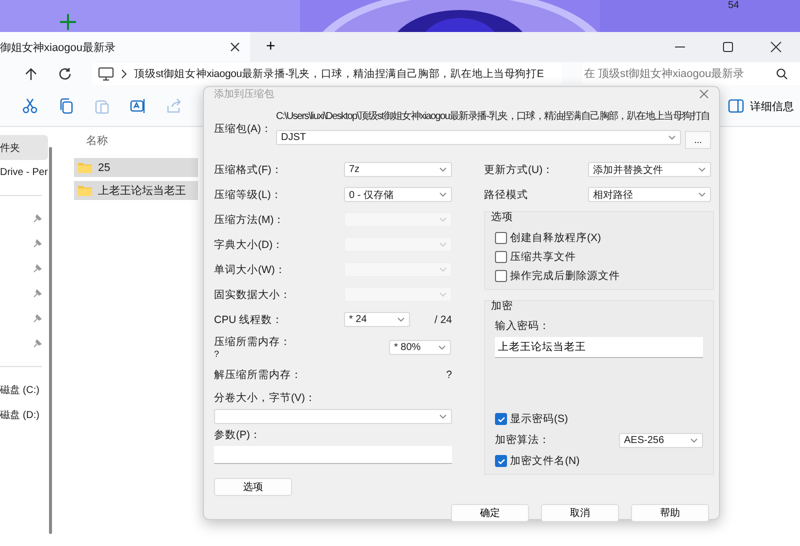 The image size is (800, 546). What do you see at coordinates (398, 194) in the screenshot?
I see `dropdown: 0 - 仅存储` at bounding box center [398, 194].